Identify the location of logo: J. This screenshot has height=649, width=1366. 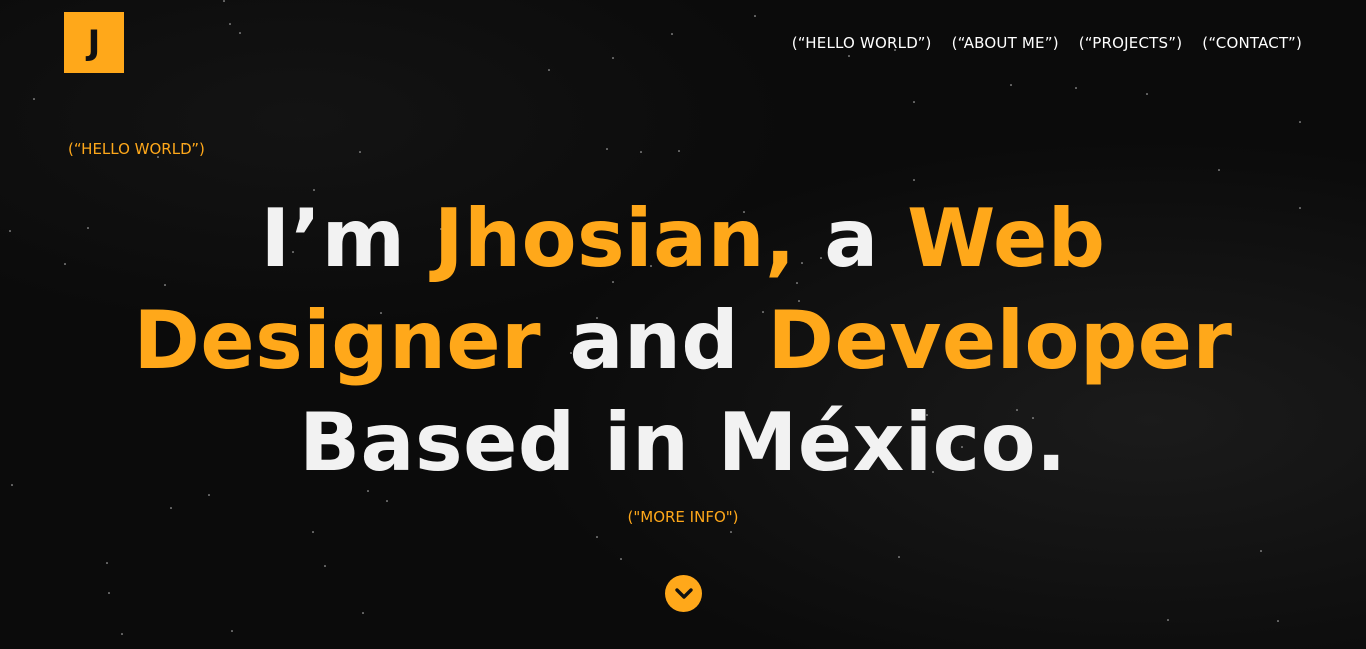
(94, 42).